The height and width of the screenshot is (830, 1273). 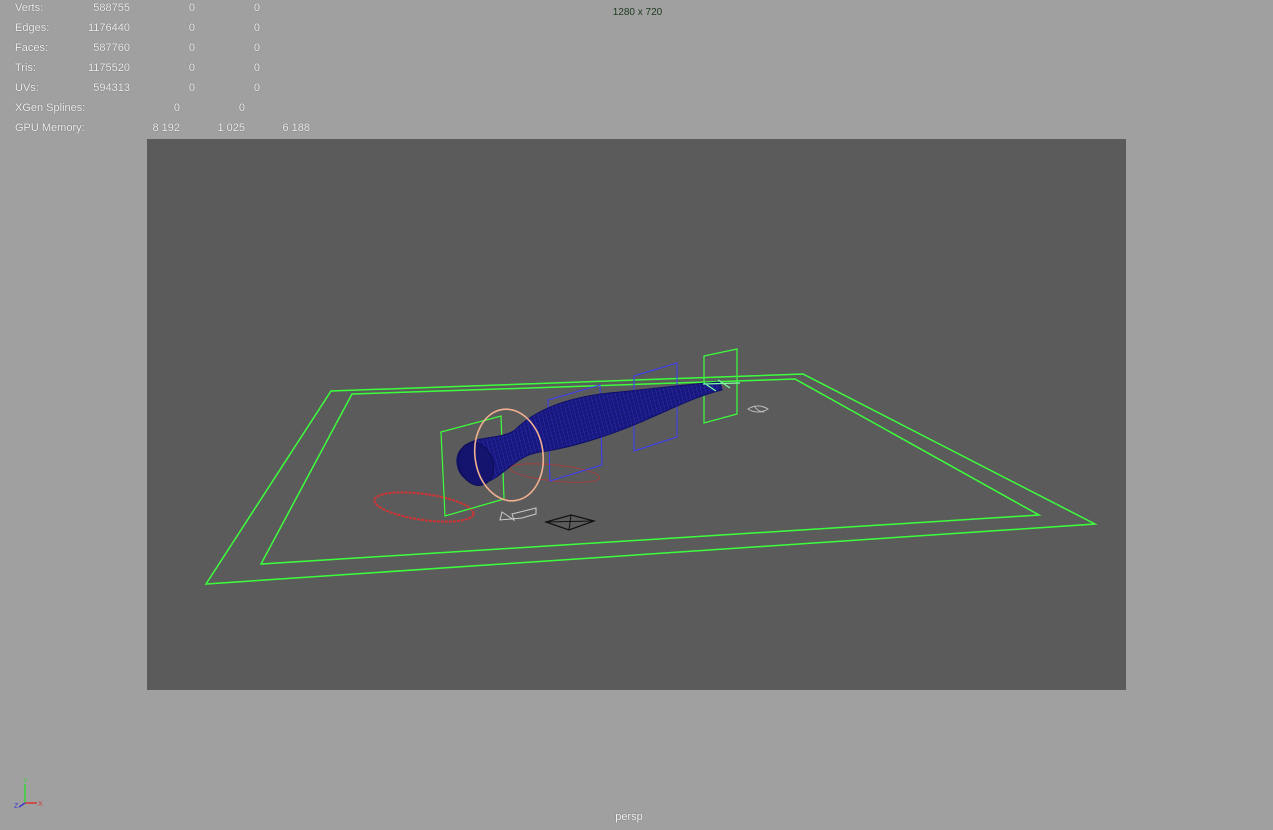 I want to click on move-arrow-icon, so click(x=518, y=514).